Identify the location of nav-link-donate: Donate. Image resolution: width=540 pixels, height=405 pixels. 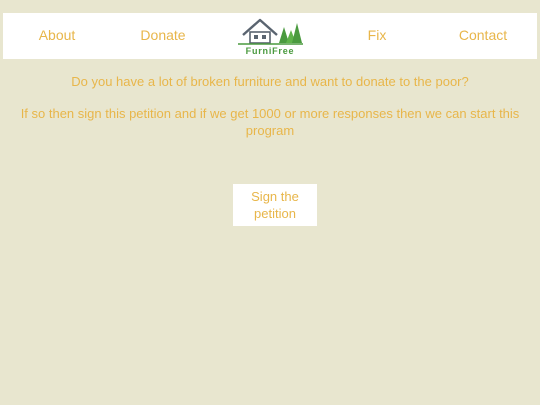
(163, 36).